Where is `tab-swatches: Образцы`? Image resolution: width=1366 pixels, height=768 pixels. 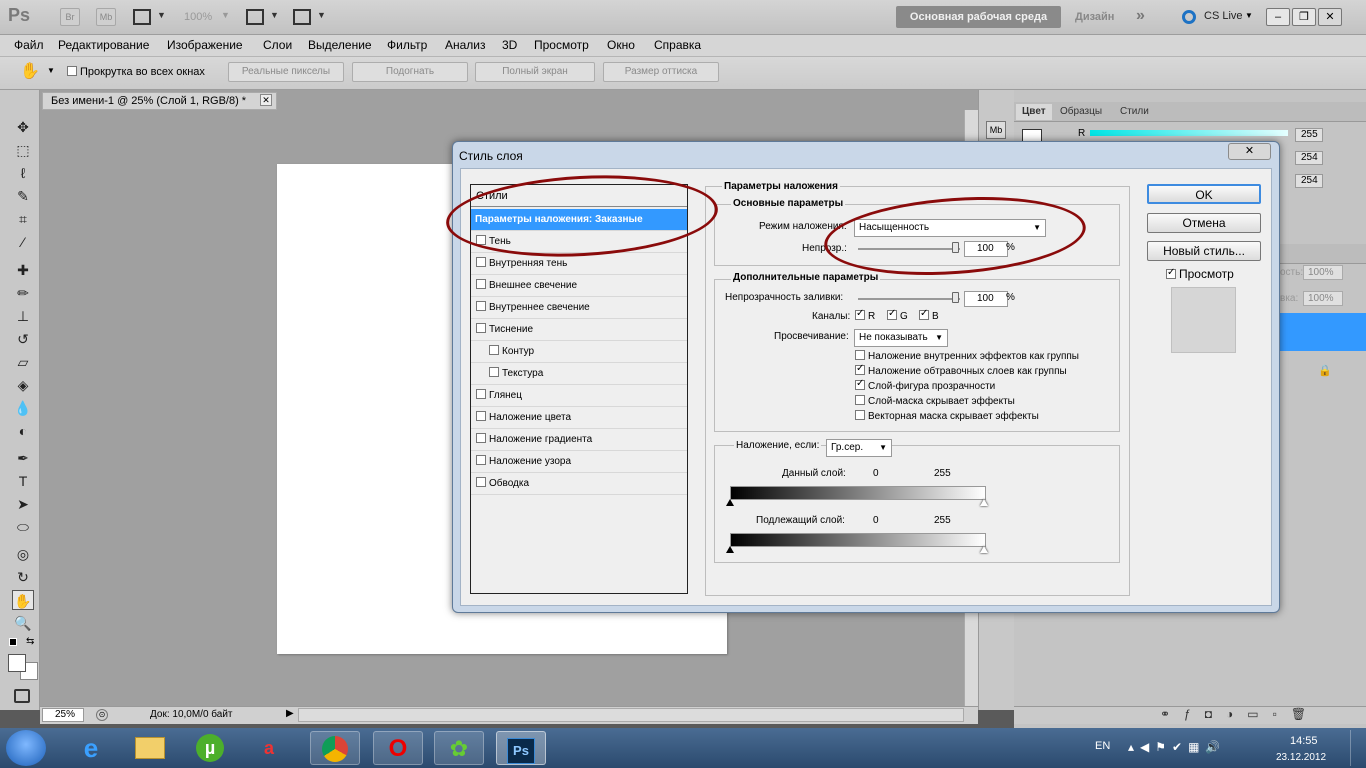 tab-swatches: Образцы is located at coordinates (1081, 112).